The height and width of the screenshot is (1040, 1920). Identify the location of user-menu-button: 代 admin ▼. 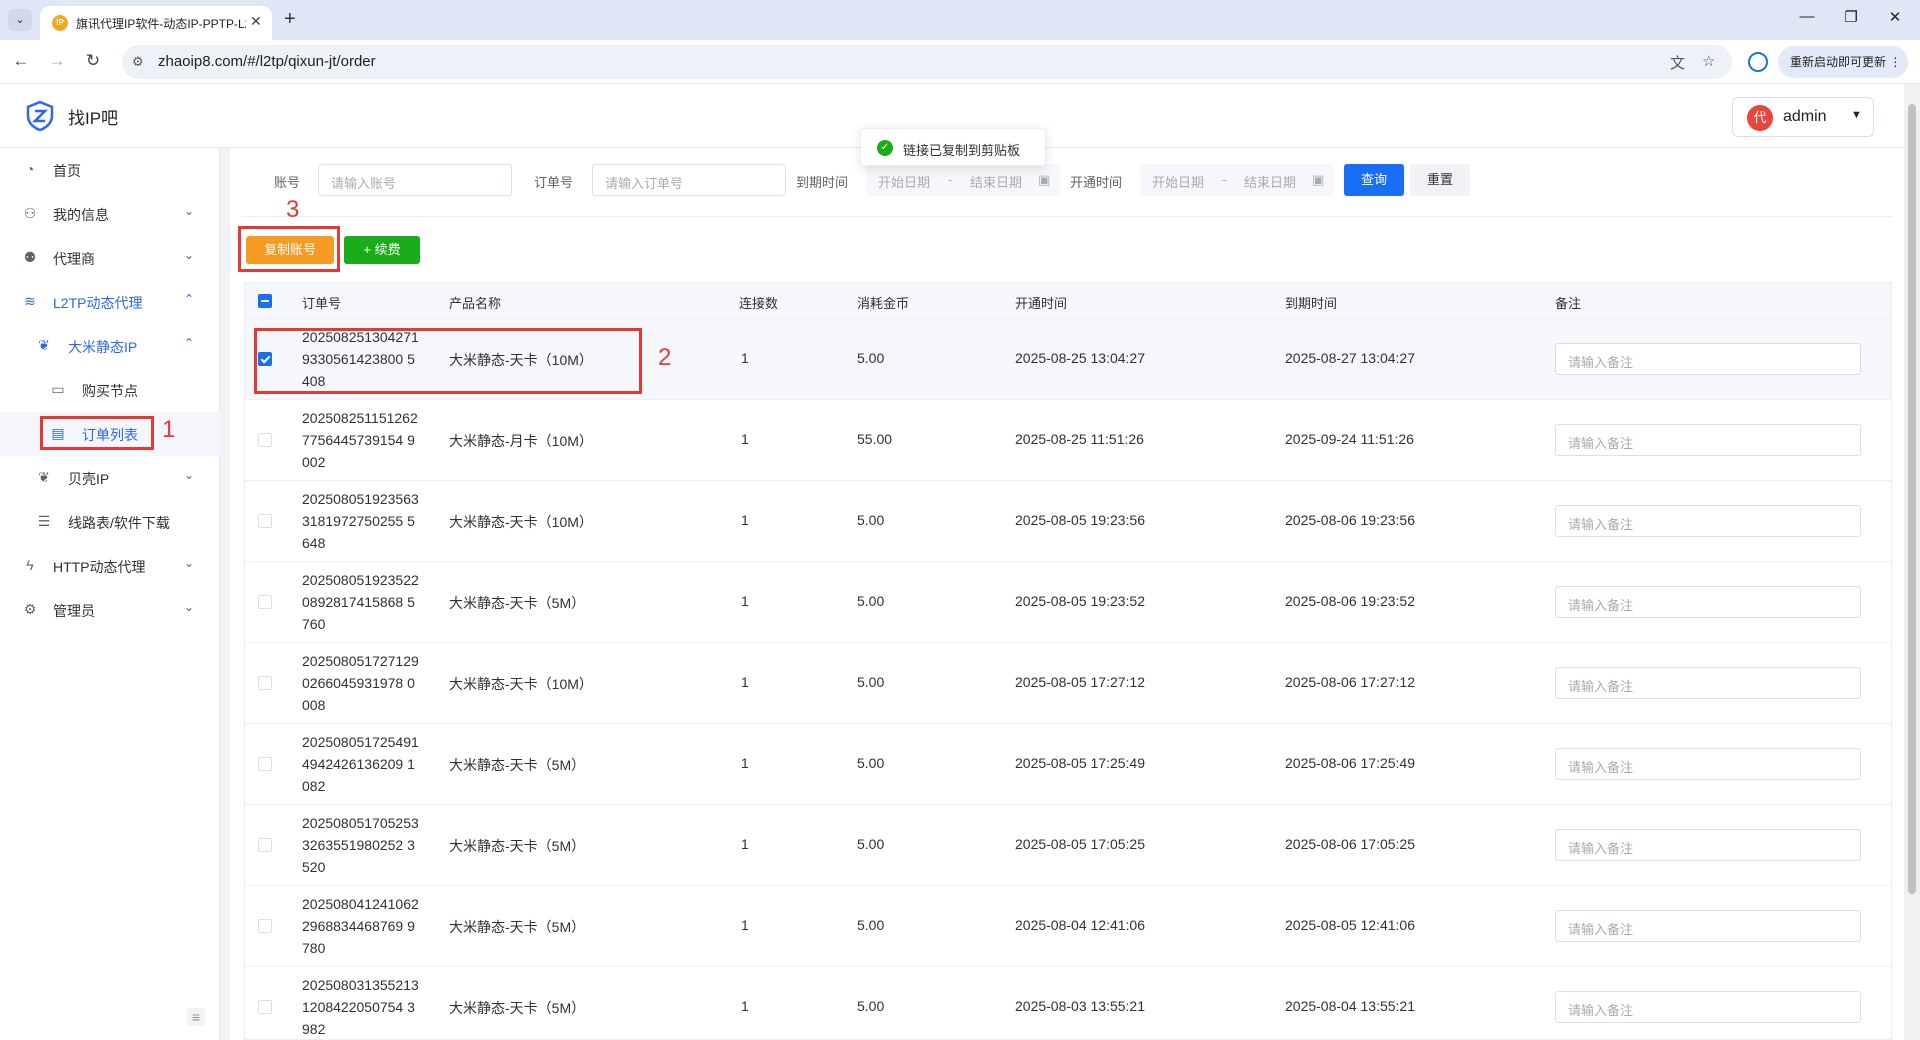
(1803, 117).